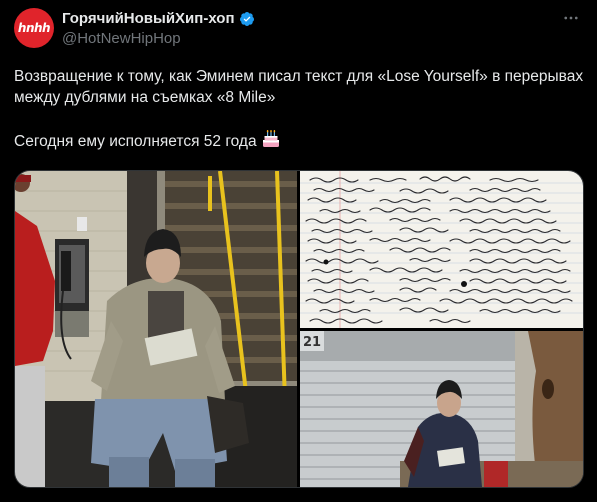 This screenshot has width=597, height=502. What do you see at coordinates (121, 38) in the screenshot?
I see `author-handle: @HotNewHipHop` at bounding box center [121, 38].